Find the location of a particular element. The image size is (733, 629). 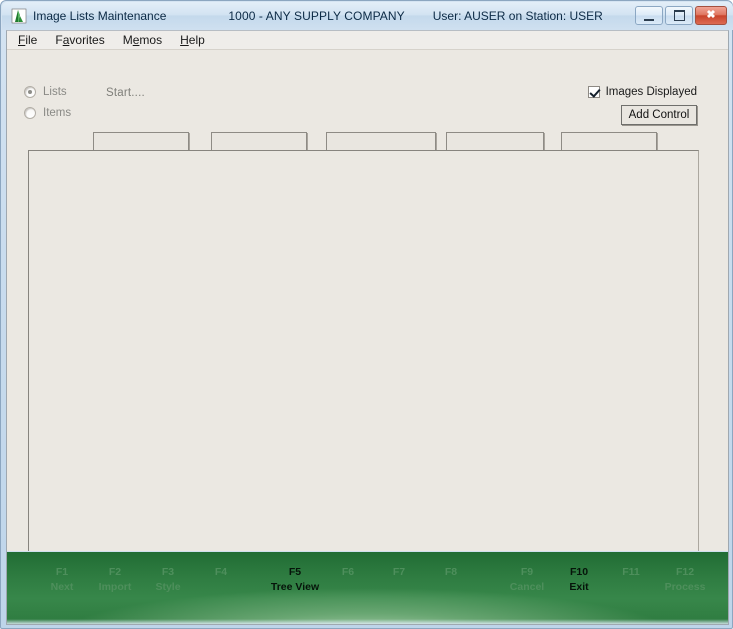

function-key-f8: F8 is located at coordinates (451, 573).